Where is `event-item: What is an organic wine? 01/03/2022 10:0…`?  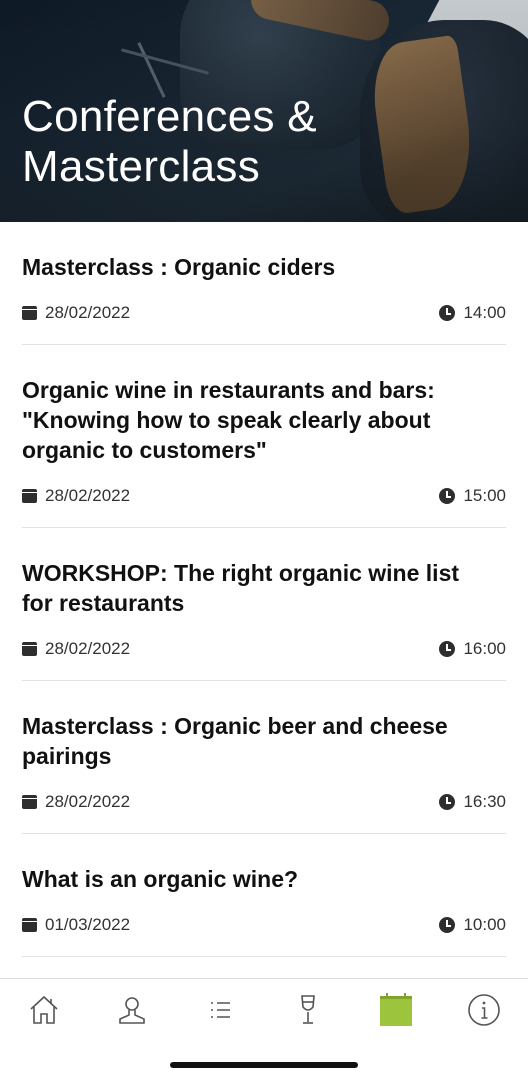 event-item: What is an organic wine? 01/03/2022 10:0… is located at coordinates (264, 895).